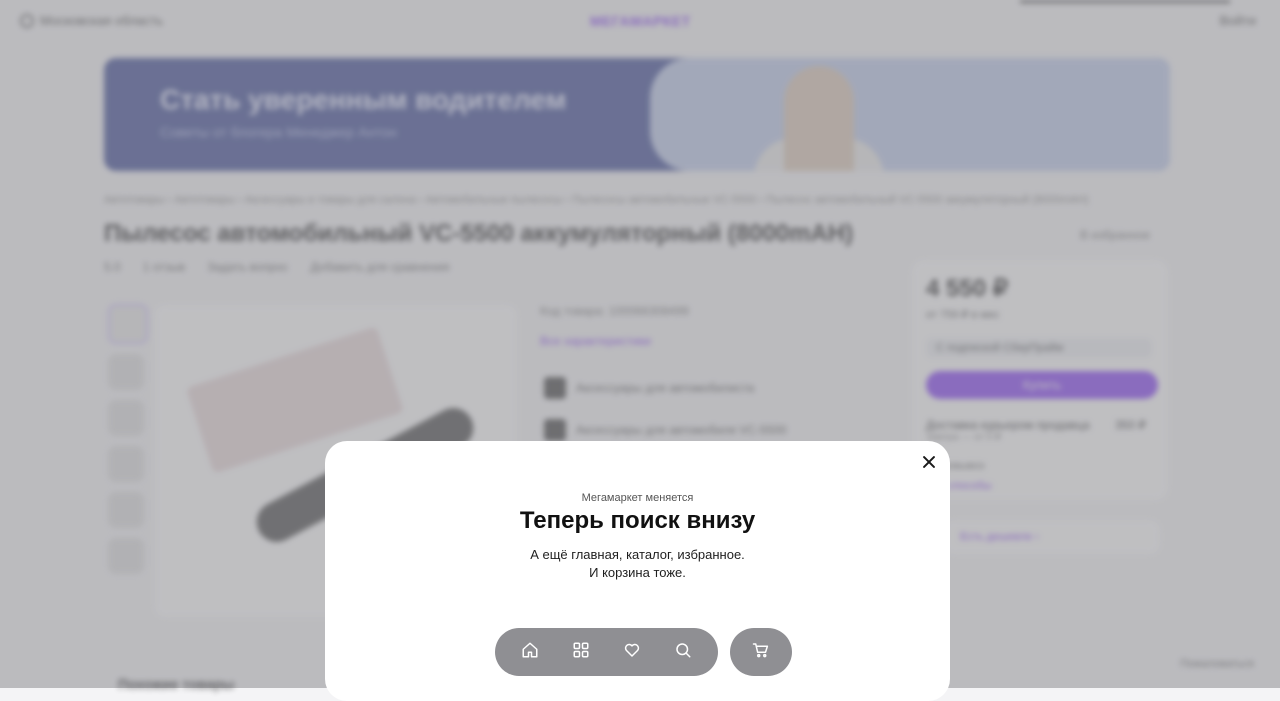  Describe the element at coordinates (581, 652) in the screenshot. I see `catalog-icon` at that location.